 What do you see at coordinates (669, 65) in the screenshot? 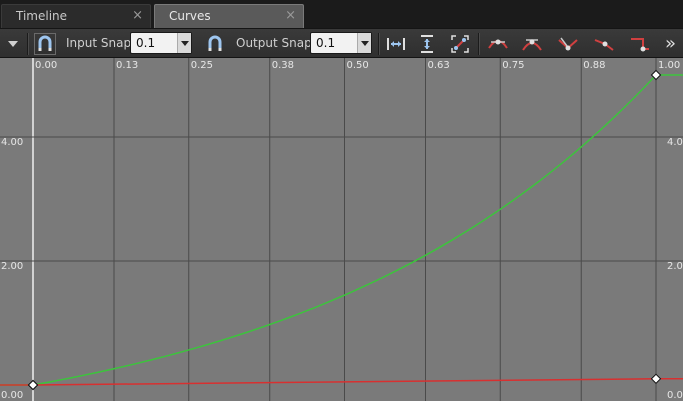
I see `x-tick-label: 1.00` at bounding box center [669, 65].